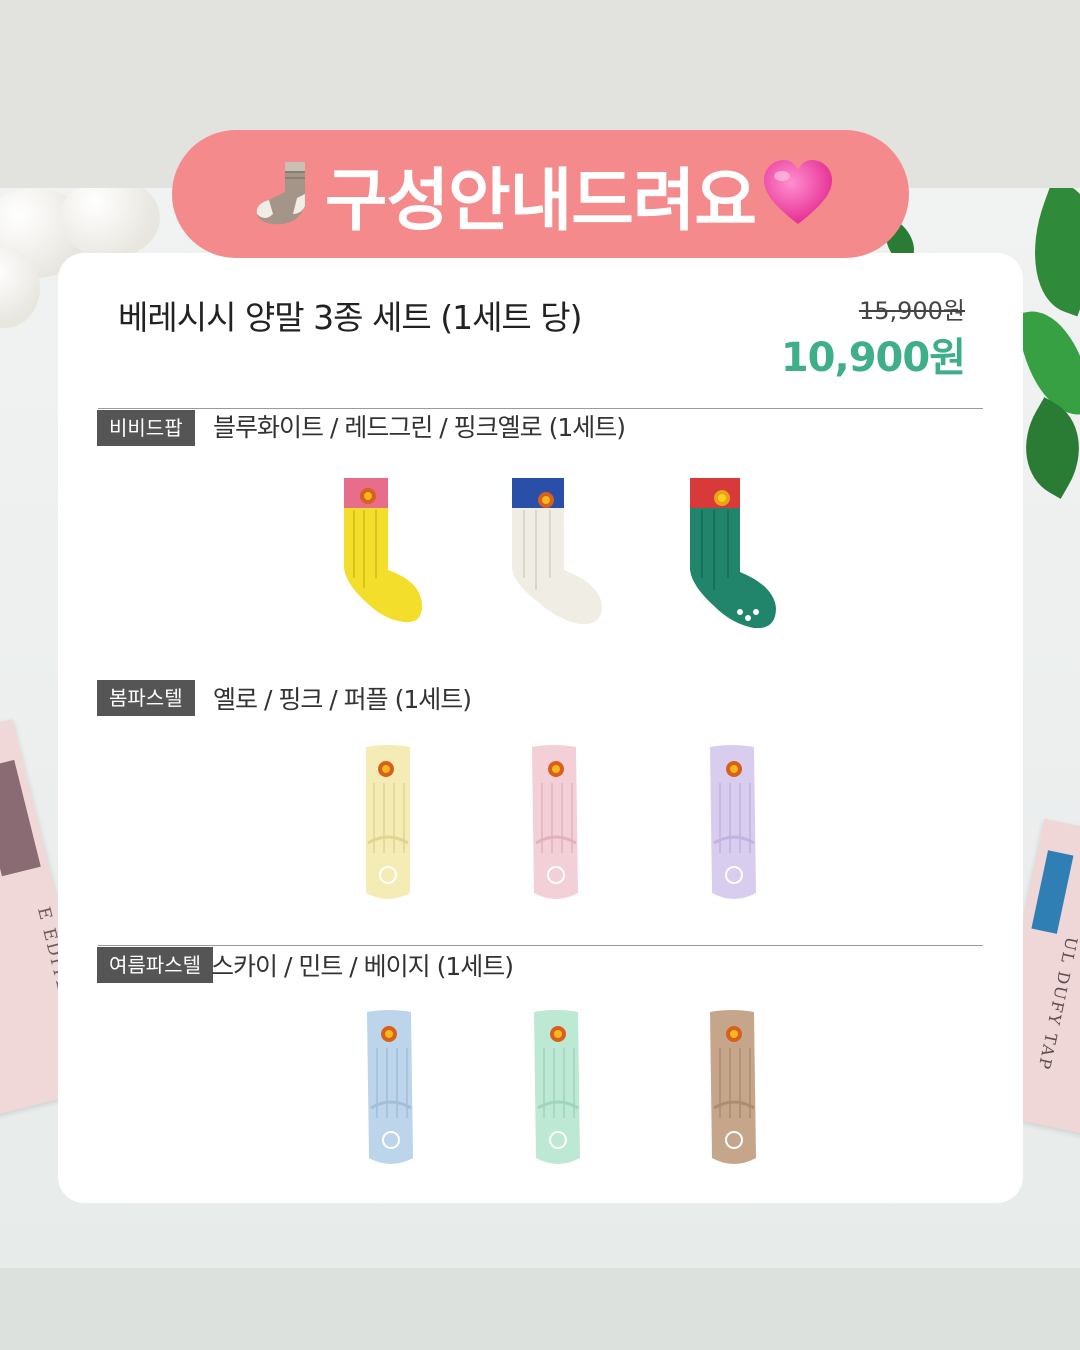  I want to click on title-banner: 구성안내드려요, so click(540, 194).